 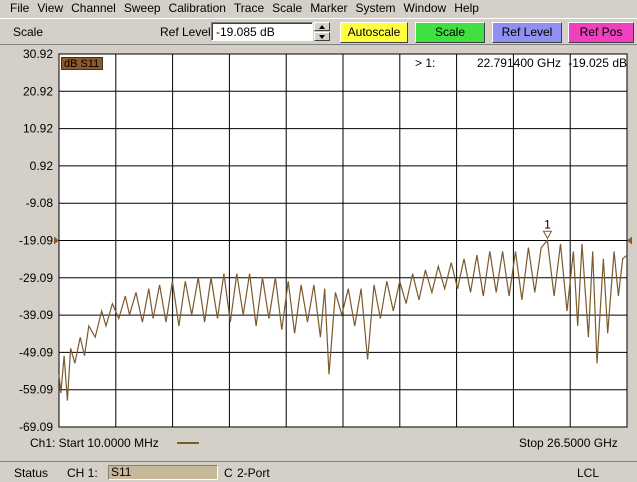 What do you see at coordinates (36, 352) in the screenshot?
I see `y-tick-label: -49.09` at bounding box center [36, 352].